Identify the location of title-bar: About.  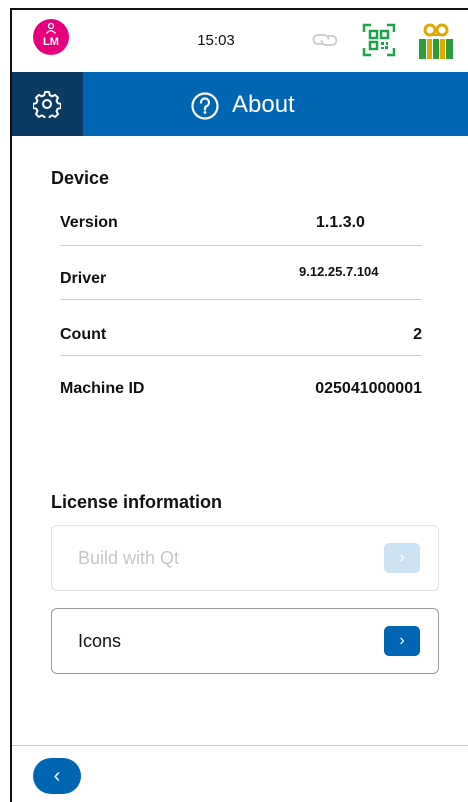
(240, 104).